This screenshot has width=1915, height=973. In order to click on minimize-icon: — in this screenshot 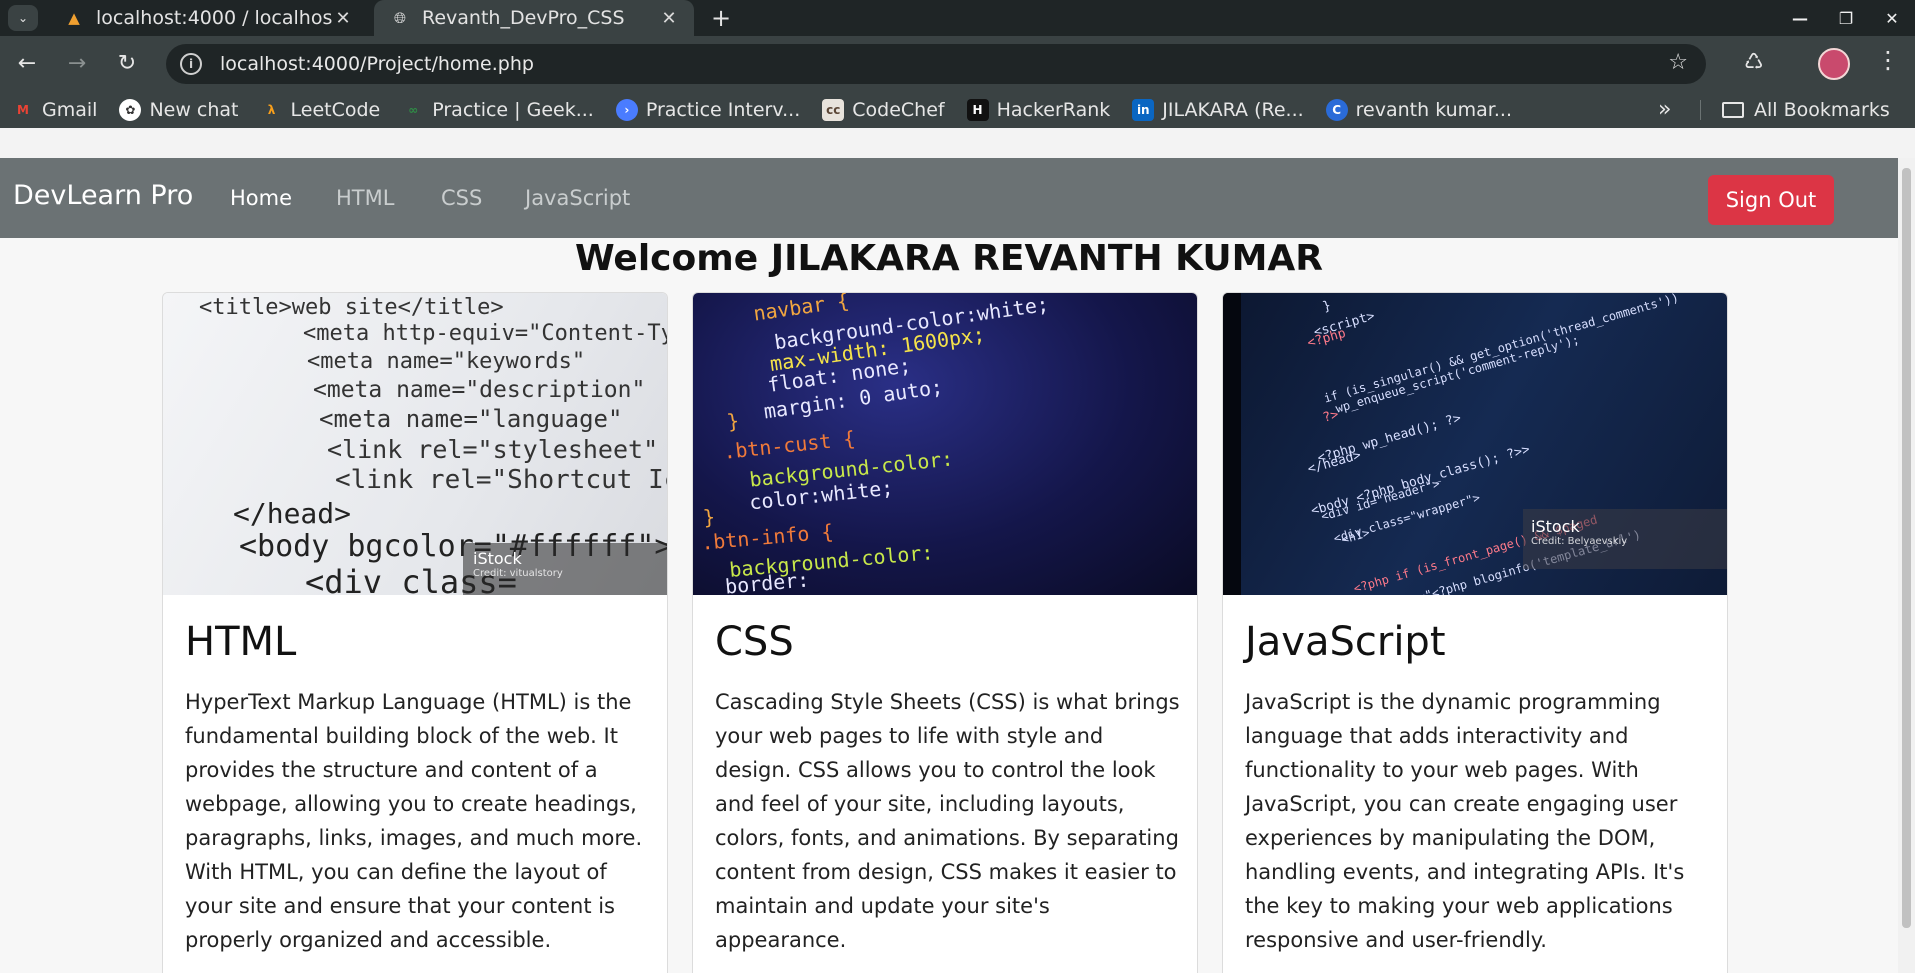, I will do `click(1800, 18)`.